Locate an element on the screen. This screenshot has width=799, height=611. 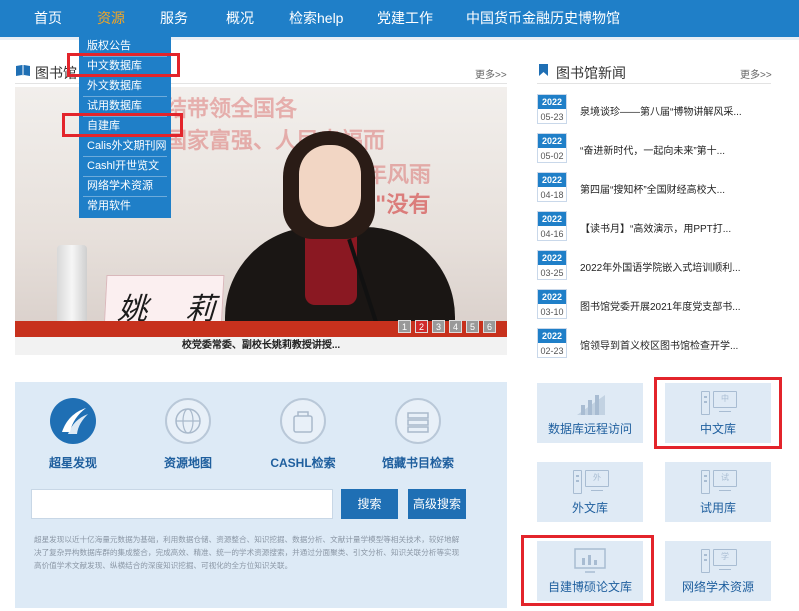
nav-party-work: 党建工作 is located at coordinates (405, 18).